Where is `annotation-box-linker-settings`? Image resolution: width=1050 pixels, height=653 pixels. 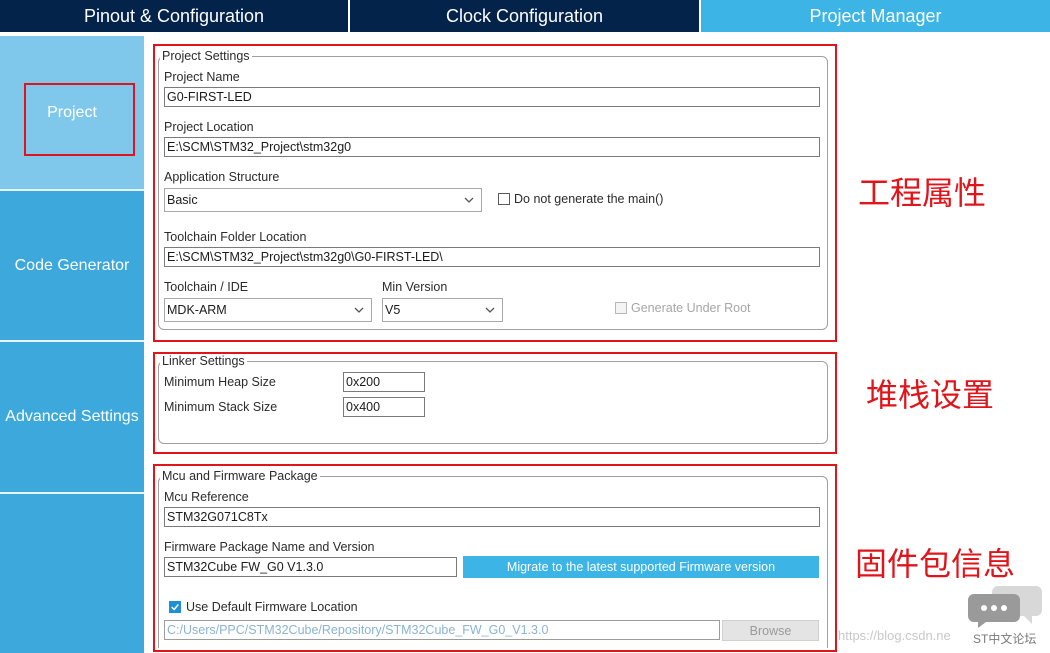 annotation-box-linker-settings is located at coordinates (495, 403).